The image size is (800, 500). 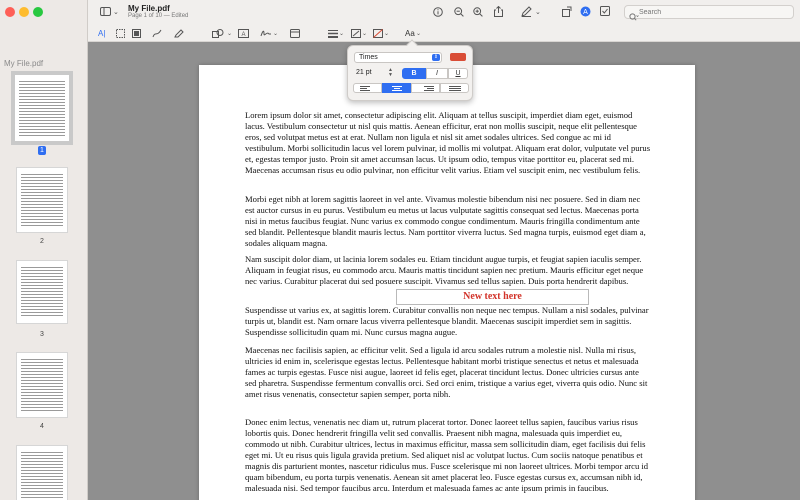 I want to click on align-left-button, so click(x=367, y=88).